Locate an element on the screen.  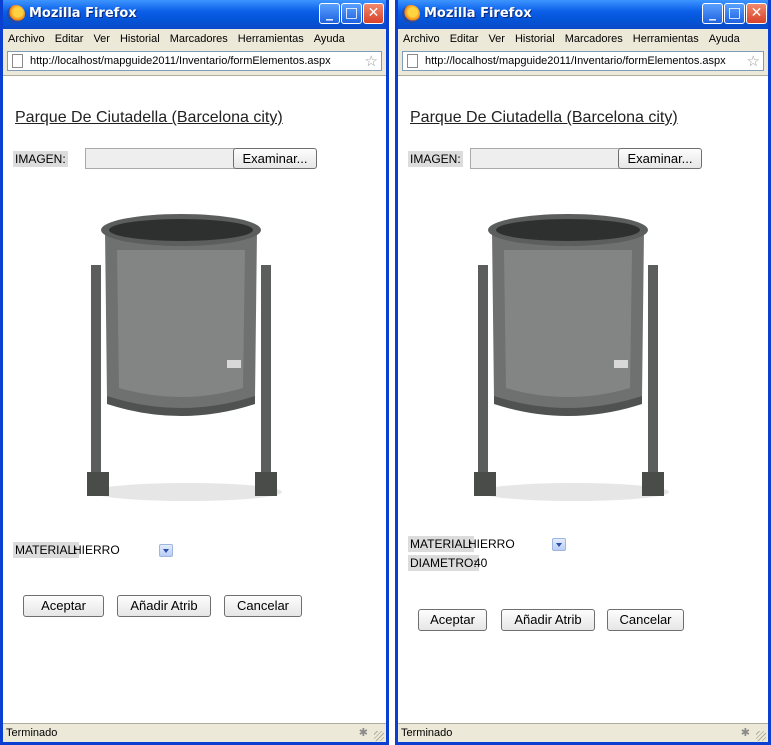
diametro-value: 40 is located at coordinates (481, 563).